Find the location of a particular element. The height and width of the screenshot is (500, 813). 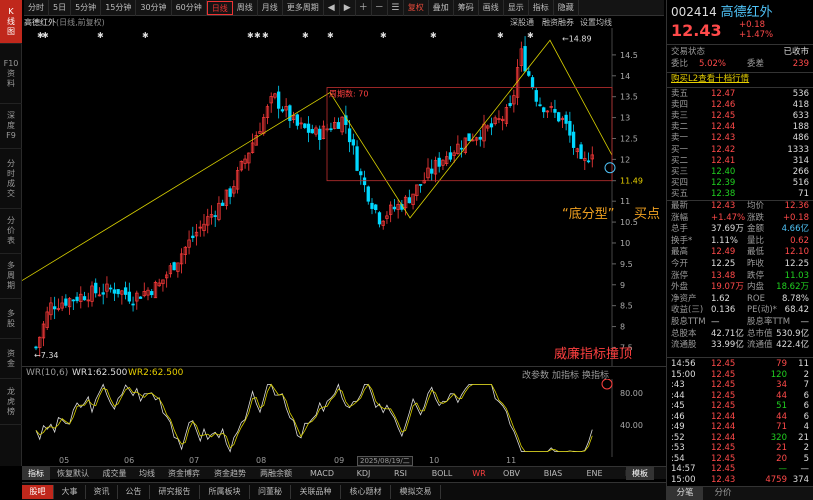

ask-price: 12.44 is located at coordinates (723, 127).